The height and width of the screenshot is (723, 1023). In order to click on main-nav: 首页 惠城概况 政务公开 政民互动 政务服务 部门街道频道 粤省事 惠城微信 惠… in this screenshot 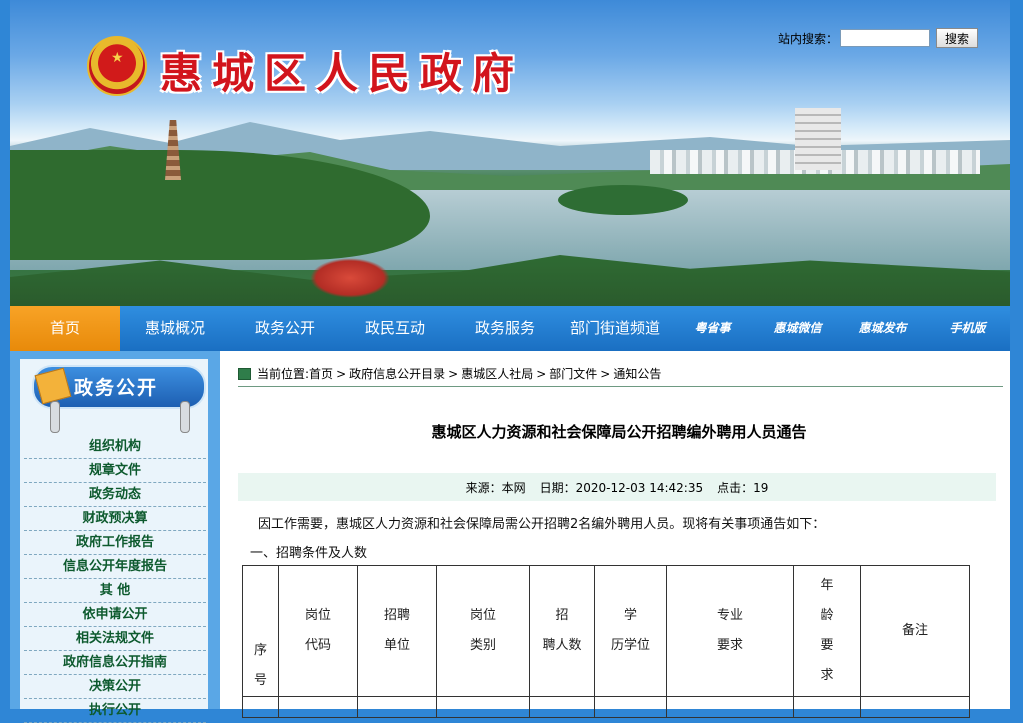, I will do `click(510, 328)`.